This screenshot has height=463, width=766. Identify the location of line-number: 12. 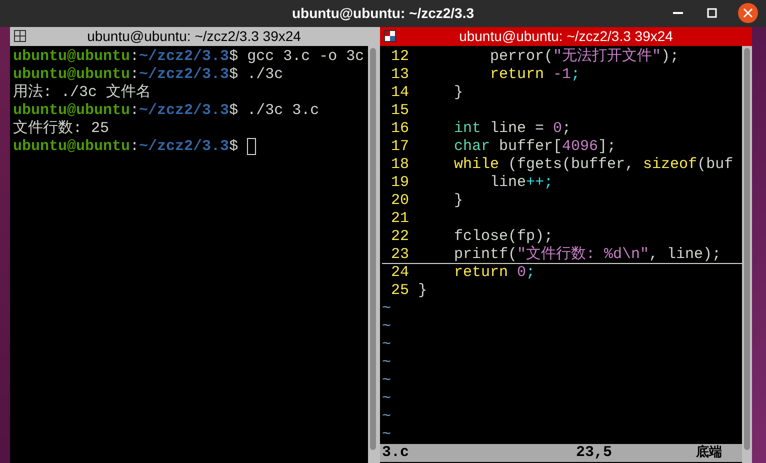
(400, 57).